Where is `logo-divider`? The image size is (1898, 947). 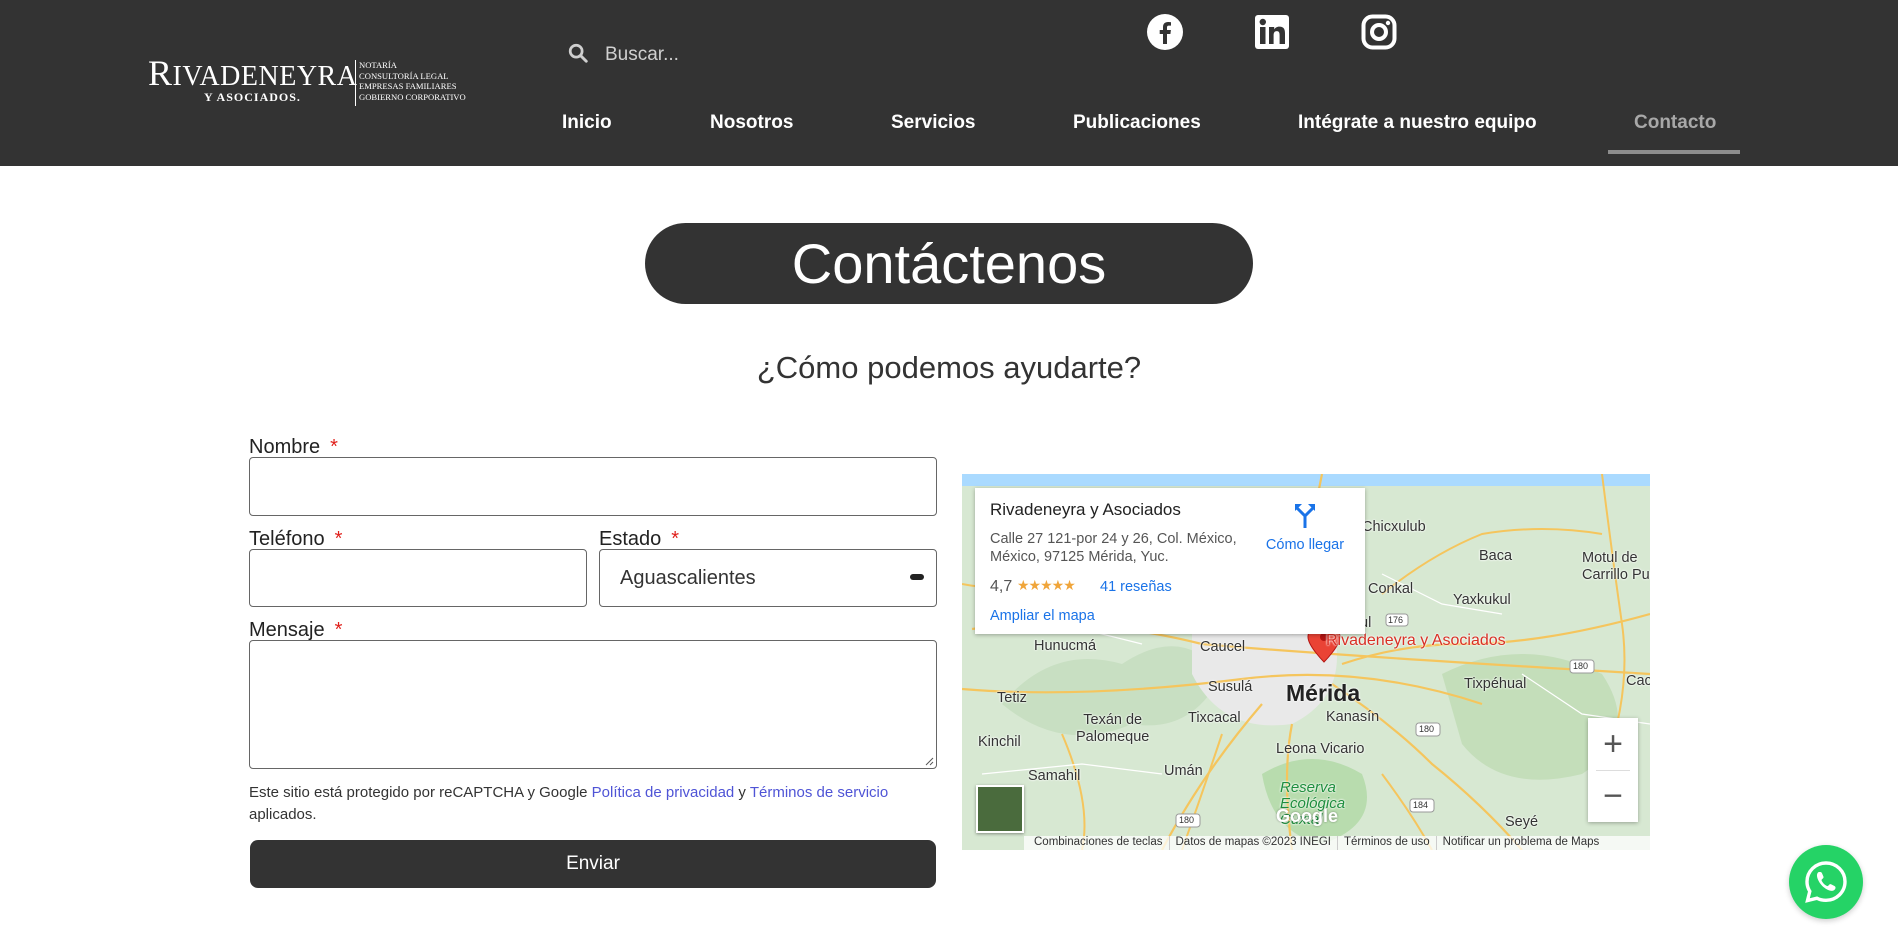 logo-divider is located at coordinates (355, 83).